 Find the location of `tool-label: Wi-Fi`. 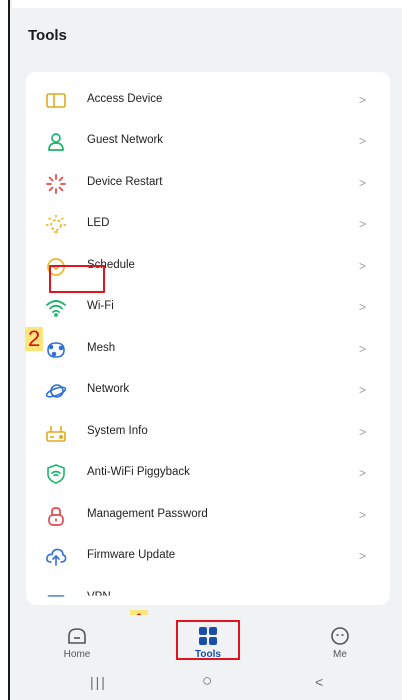

tool-label: Wi-Fi is located at coordinates (100, 306).